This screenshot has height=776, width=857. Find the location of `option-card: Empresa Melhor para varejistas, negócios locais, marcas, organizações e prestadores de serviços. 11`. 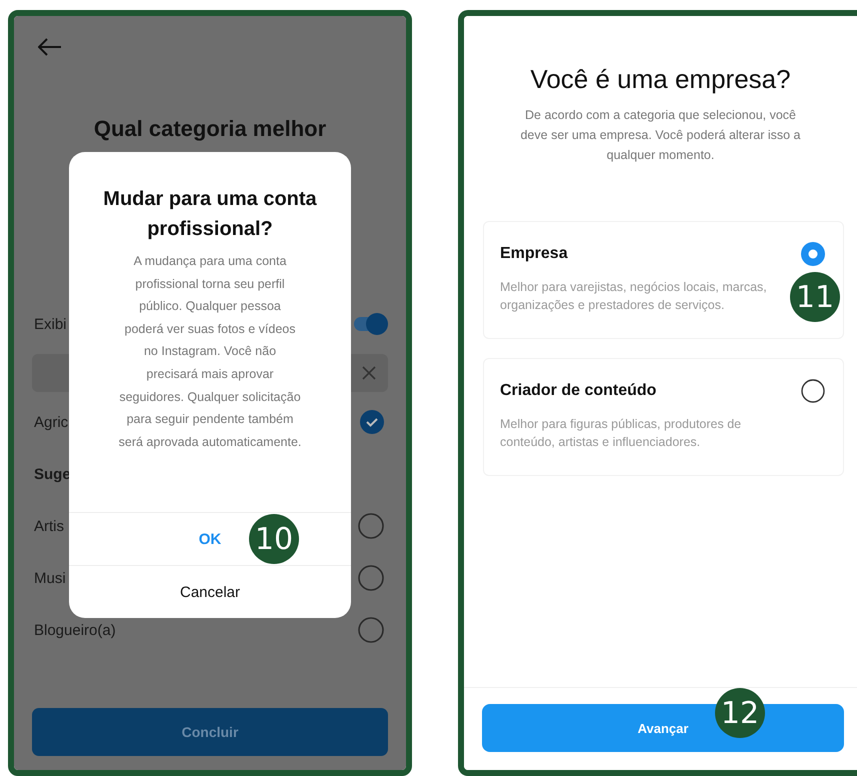

option-card: Empresa Melhor para varejistas, negócios locais, marcas, organizações e prestadores de serviços. 11 is located at coordinates (663, 280).